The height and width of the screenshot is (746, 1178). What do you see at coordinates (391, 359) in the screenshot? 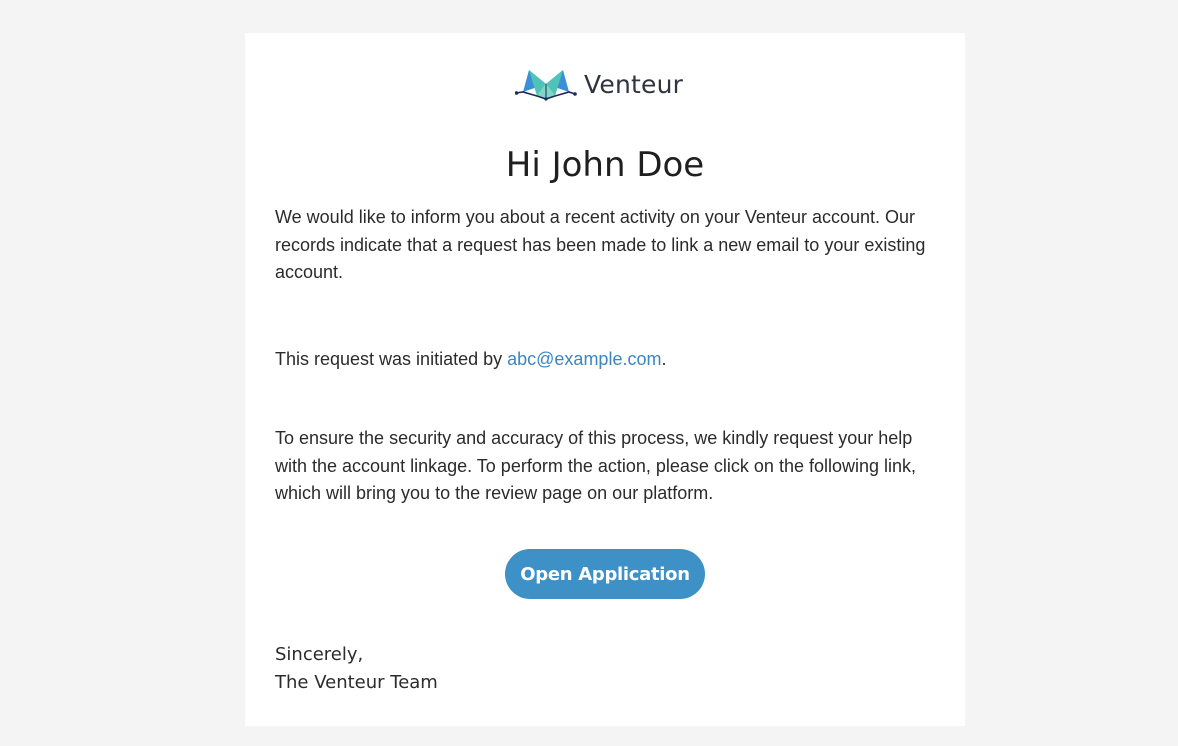
I see `initiator-prefix: This request was initiated by` at bounding box center [391, 359].